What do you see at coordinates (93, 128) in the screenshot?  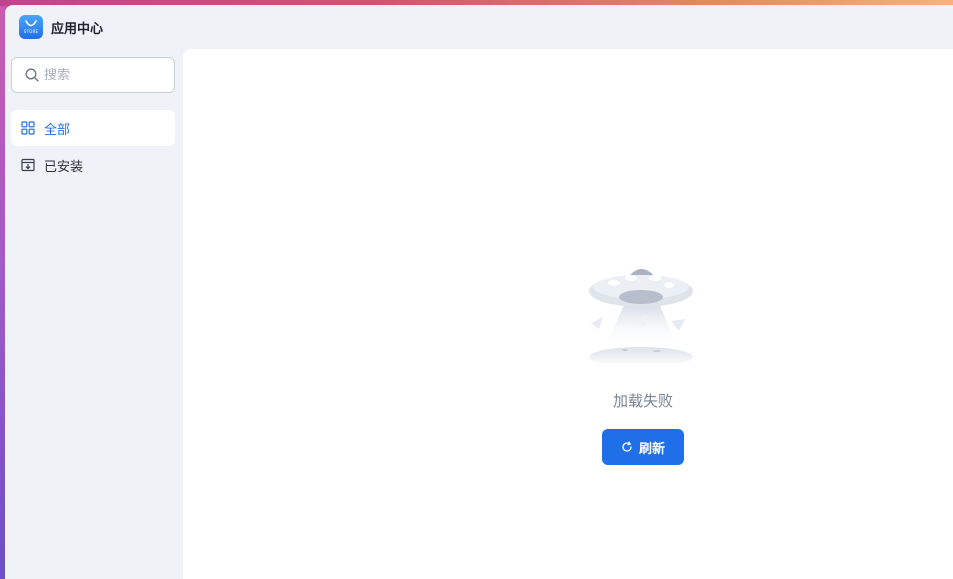 I see `sidebar-item-all: 全部` at bounding box center [93, 128].